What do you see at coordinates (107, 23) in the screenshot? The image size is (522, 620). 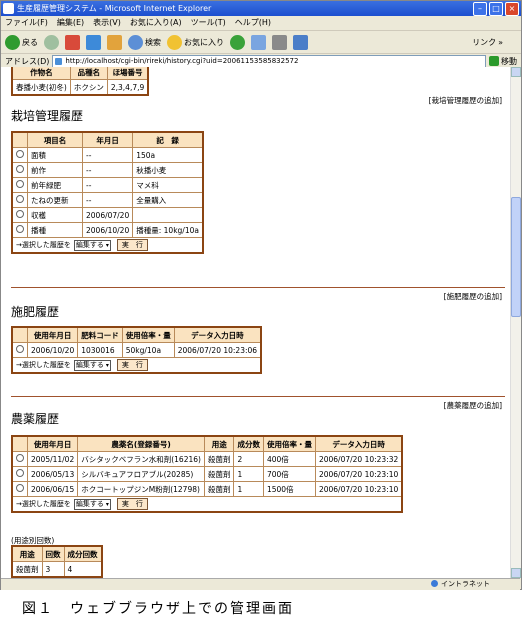 I see `menu-view: 表示(V)` at bounding box center [107, 23].